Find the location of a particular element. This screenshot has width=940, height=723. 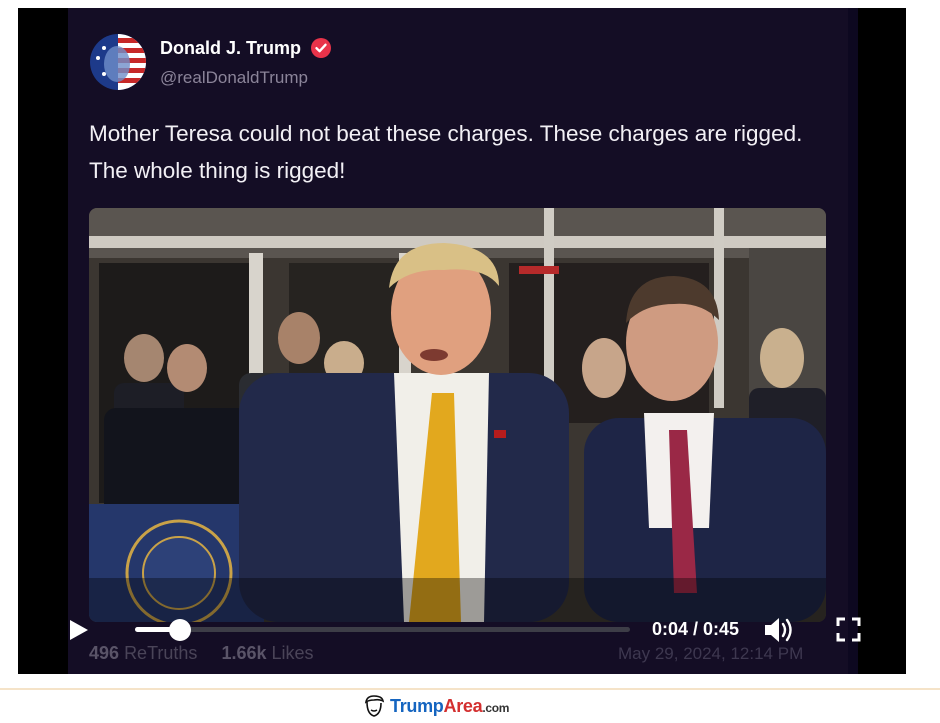

volume-icon is located at coordinates (779, 630).